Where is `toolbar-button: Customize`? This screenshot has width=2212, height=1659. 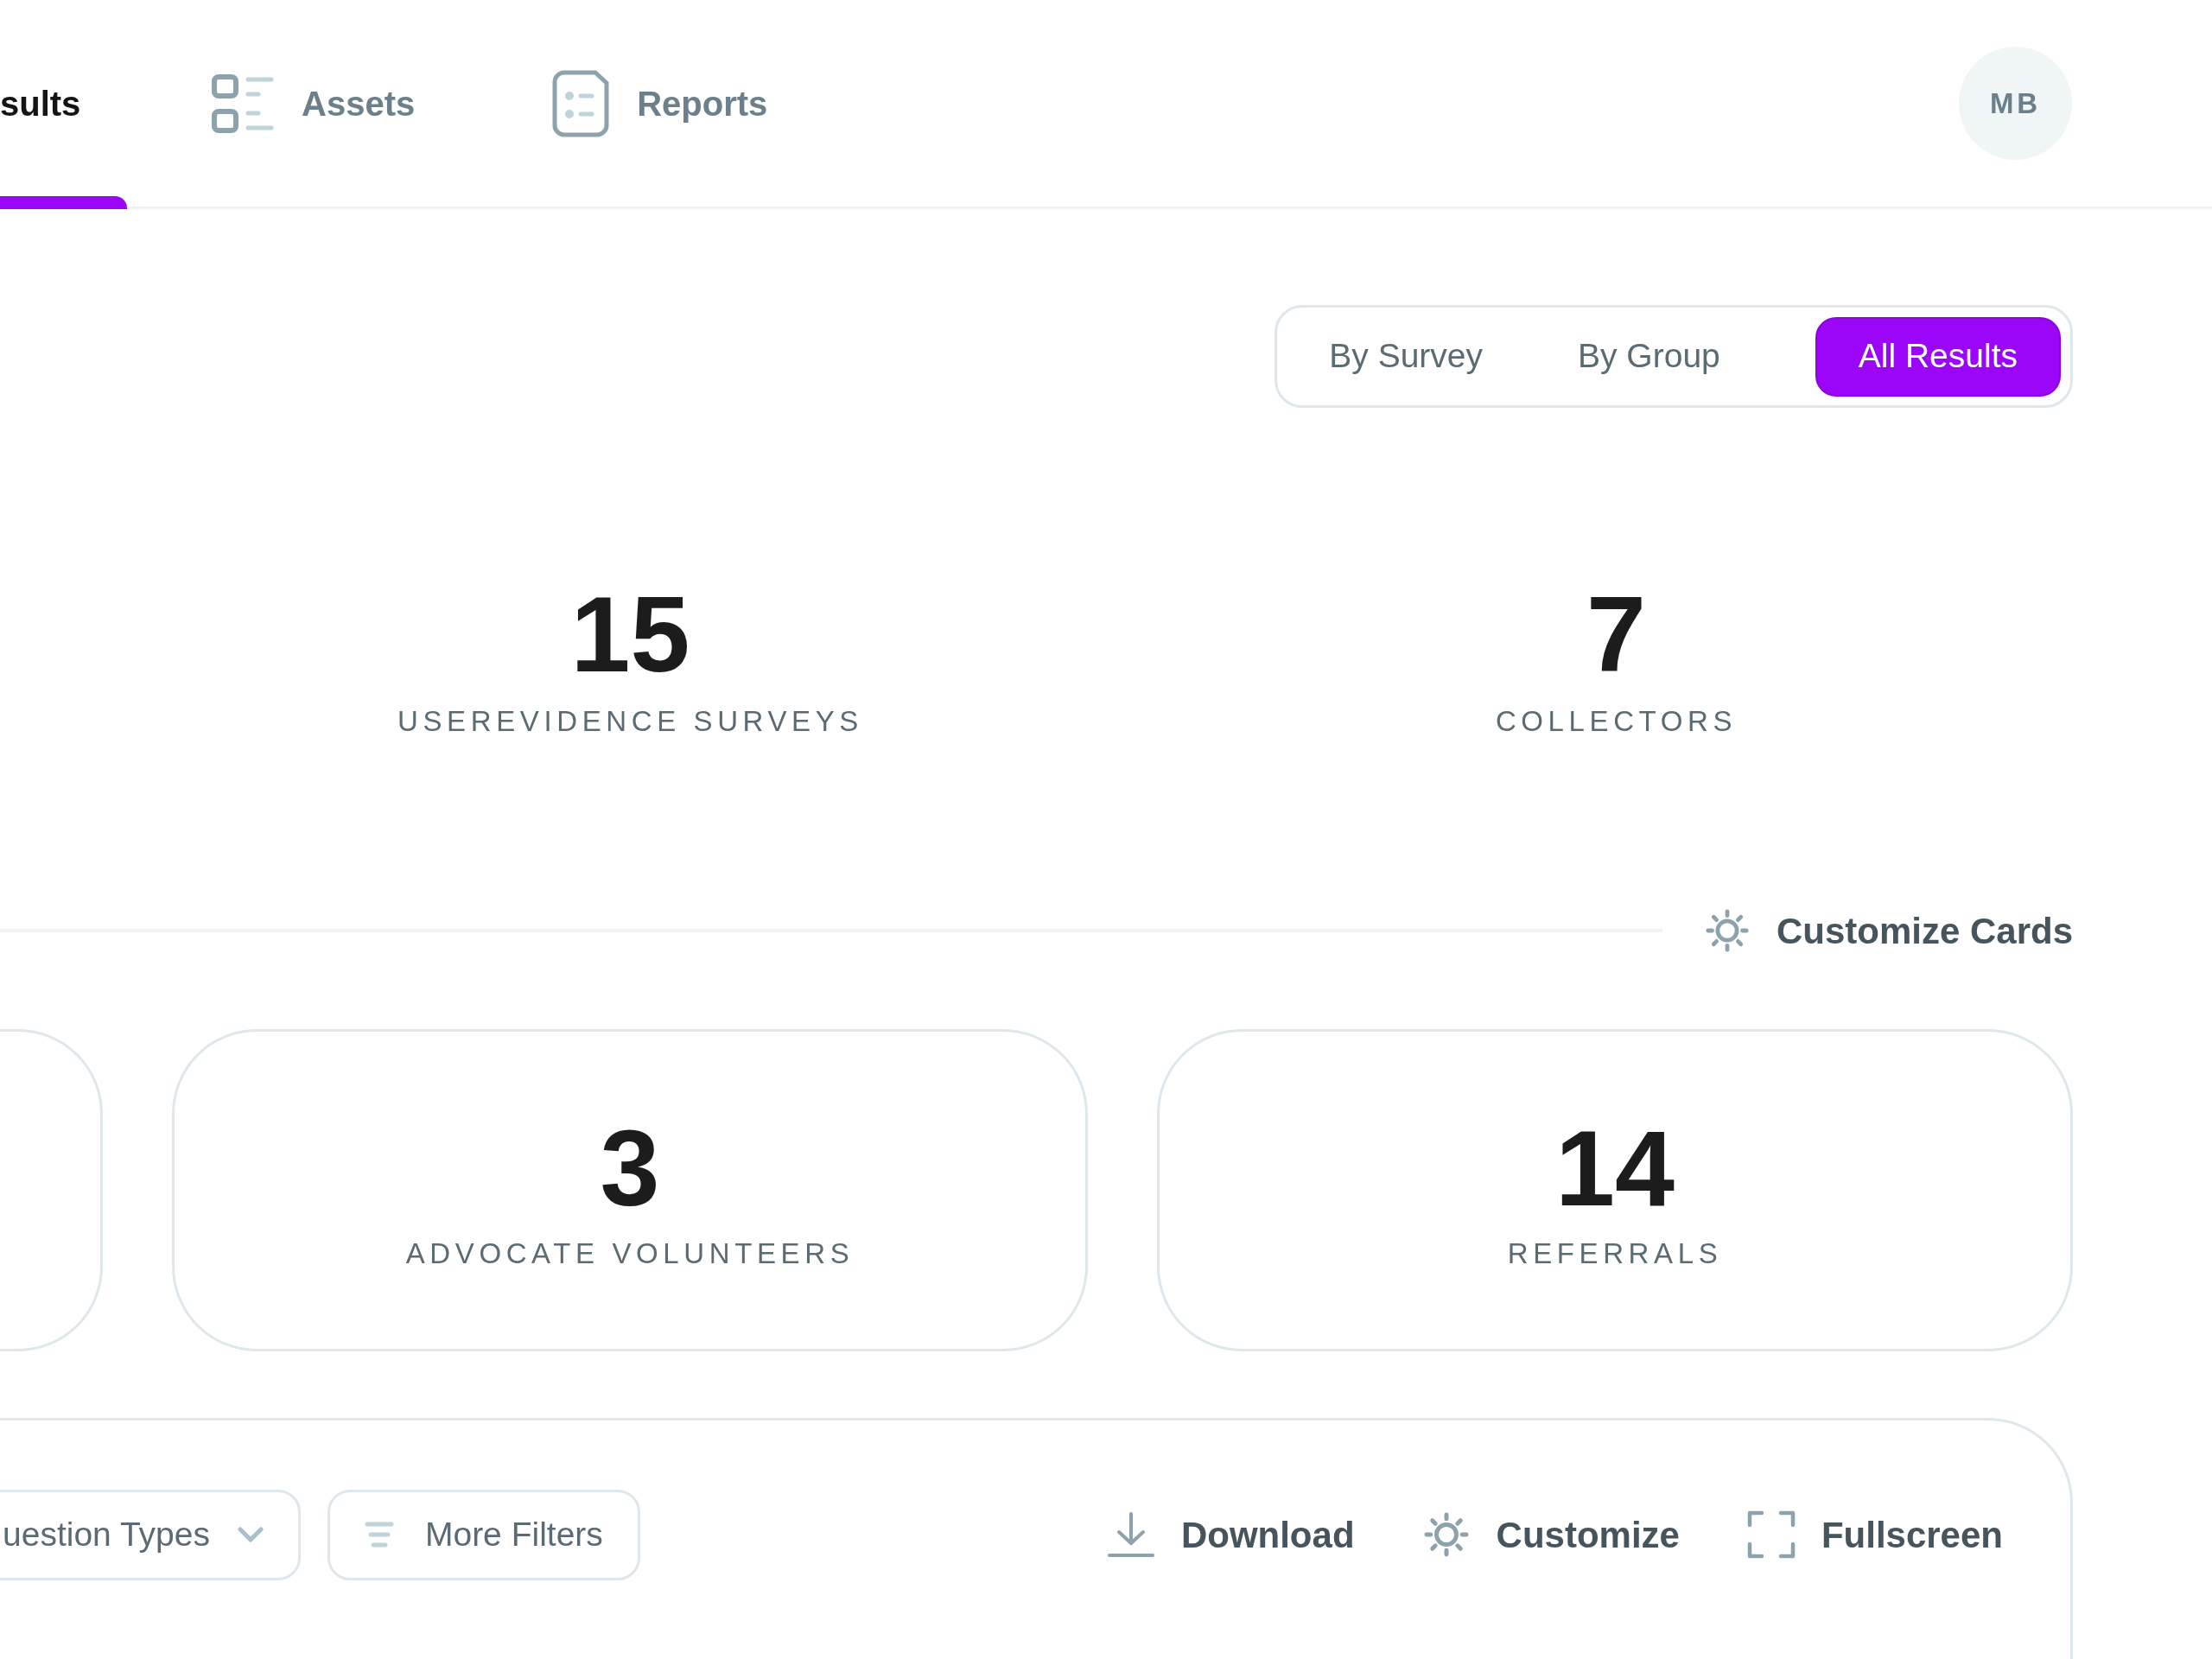 toolbar-button: Customize is located at coordinates (1550, 1534).